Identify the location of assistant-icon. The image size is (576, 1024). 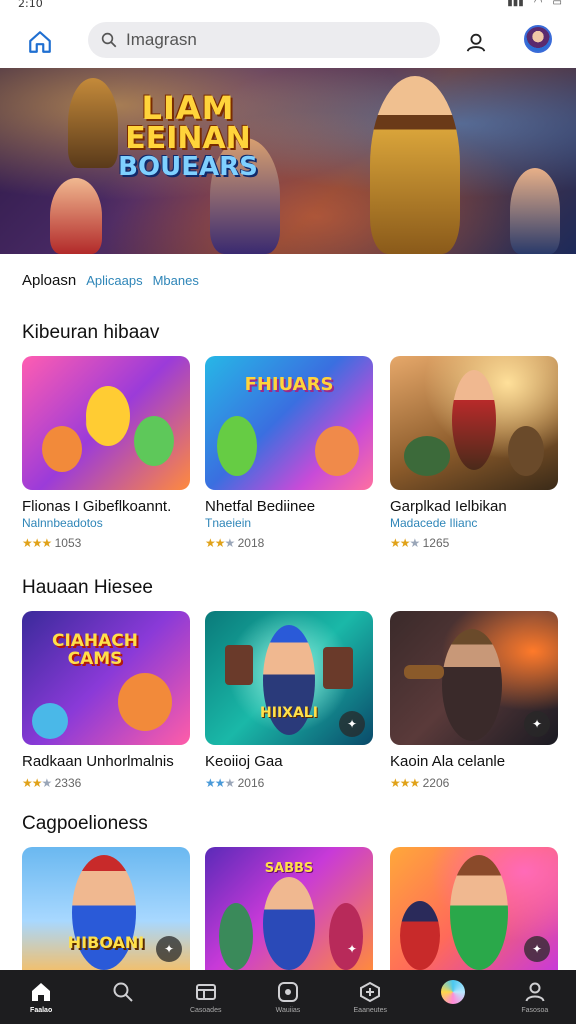
(452, 991).